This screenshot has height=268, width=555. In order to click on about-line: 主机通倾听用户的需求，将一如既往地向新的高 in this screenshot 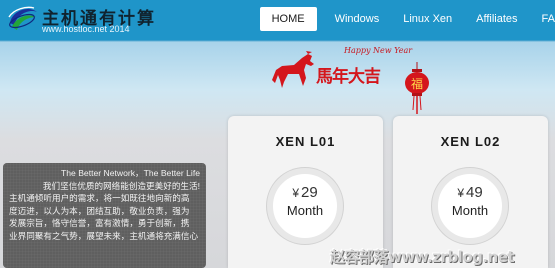, I will do `click(99, 198)`.